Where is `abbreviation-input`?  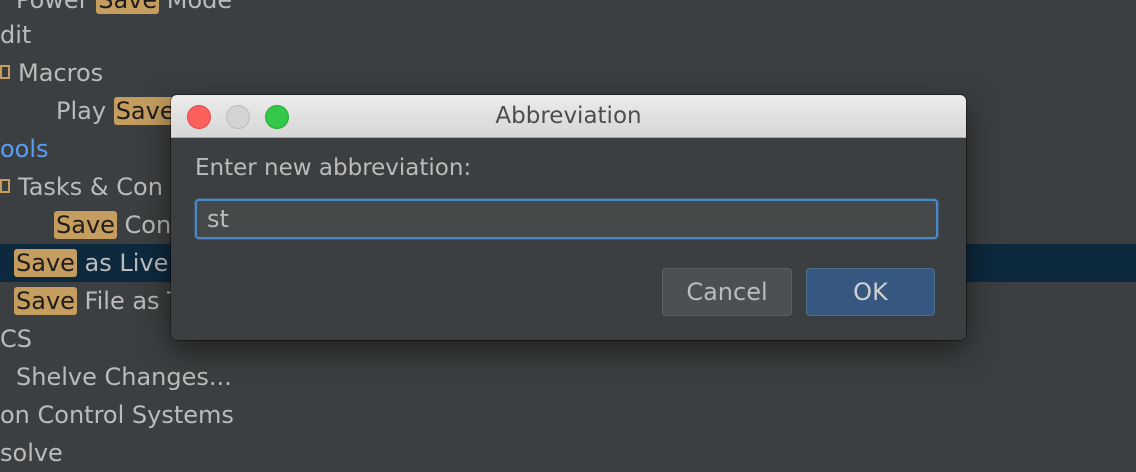
abbreviation-input is located at coordinates (566, 219).